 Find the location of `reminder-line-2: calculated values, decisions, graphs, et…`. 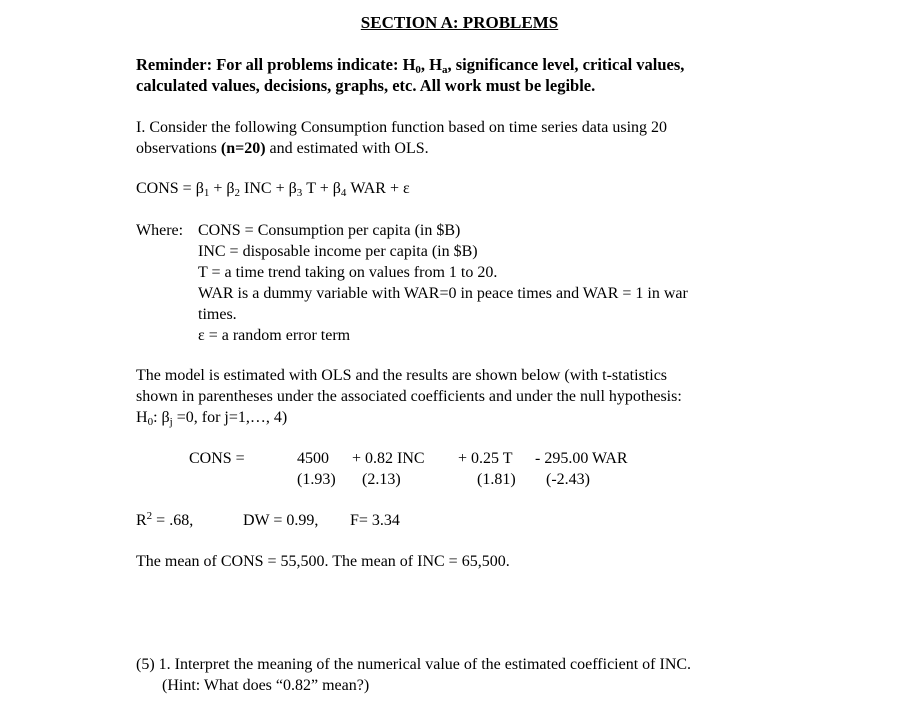

reminder-line-2: calculated values, decisions, graphs, et… is located at coordinates (366, 85).